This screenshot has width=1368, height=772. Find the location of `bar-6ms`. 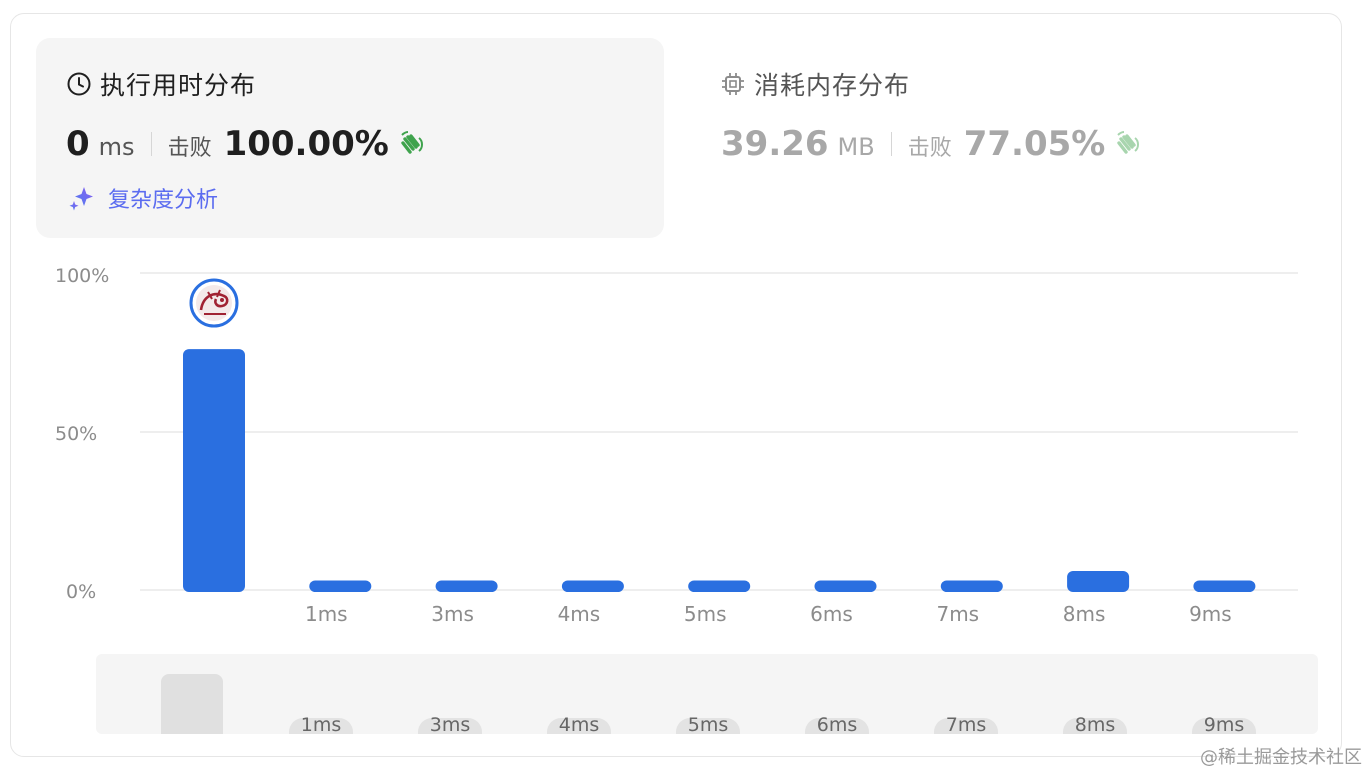

bar-6ms is located at coordinates (845, 586).